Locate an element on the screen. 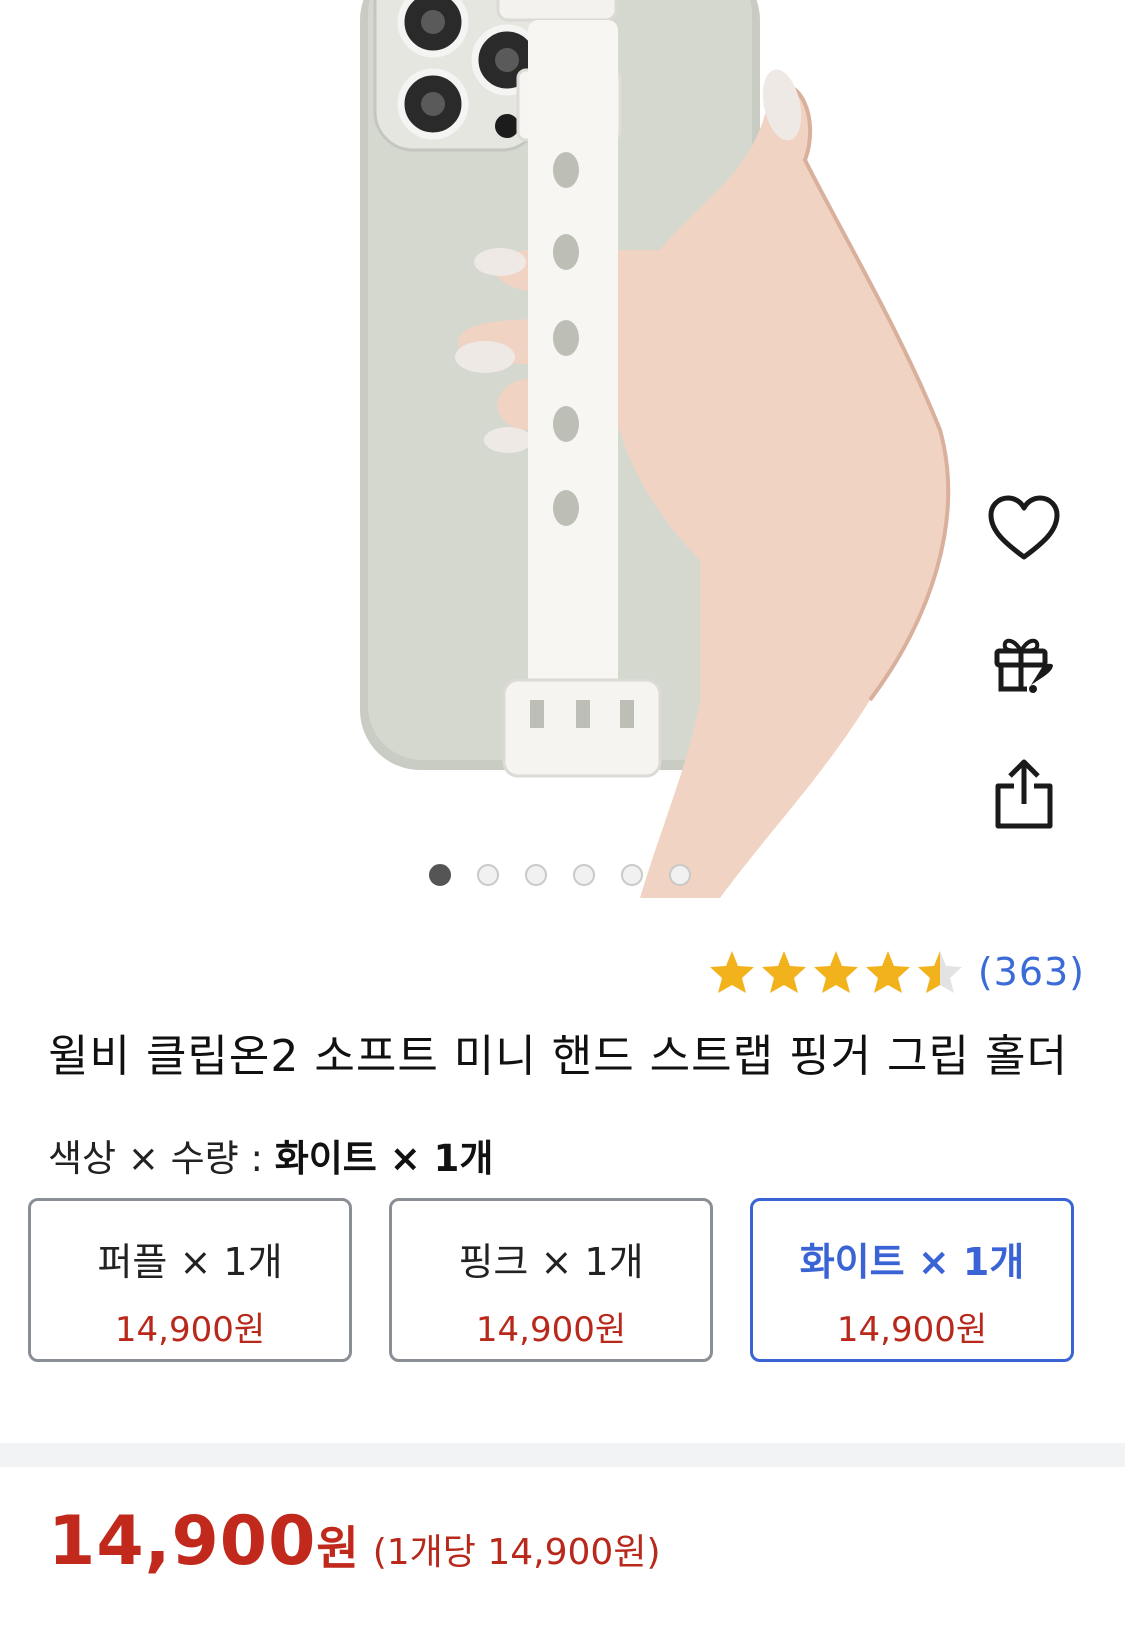 Image resolution: width=1125 pixels, height=1626 pixels. product-rating: (363) is located at coordinates (894, 972).